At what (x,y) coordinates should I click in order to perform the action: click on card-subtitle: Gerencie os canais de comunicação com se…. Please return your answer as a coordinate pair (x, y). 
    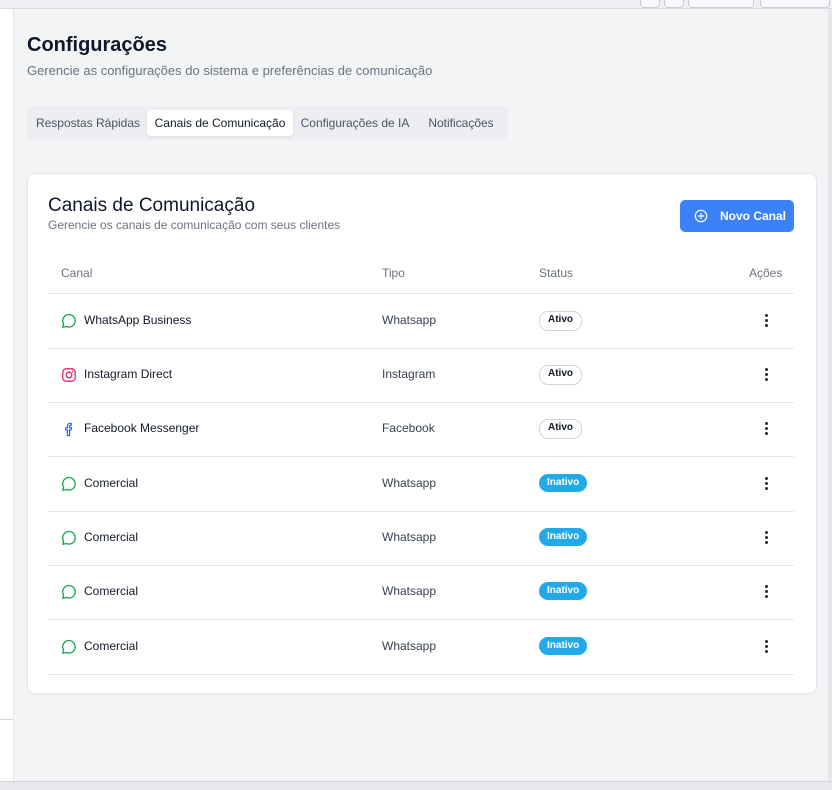
    Looking at the image, I should click on (194, 225).